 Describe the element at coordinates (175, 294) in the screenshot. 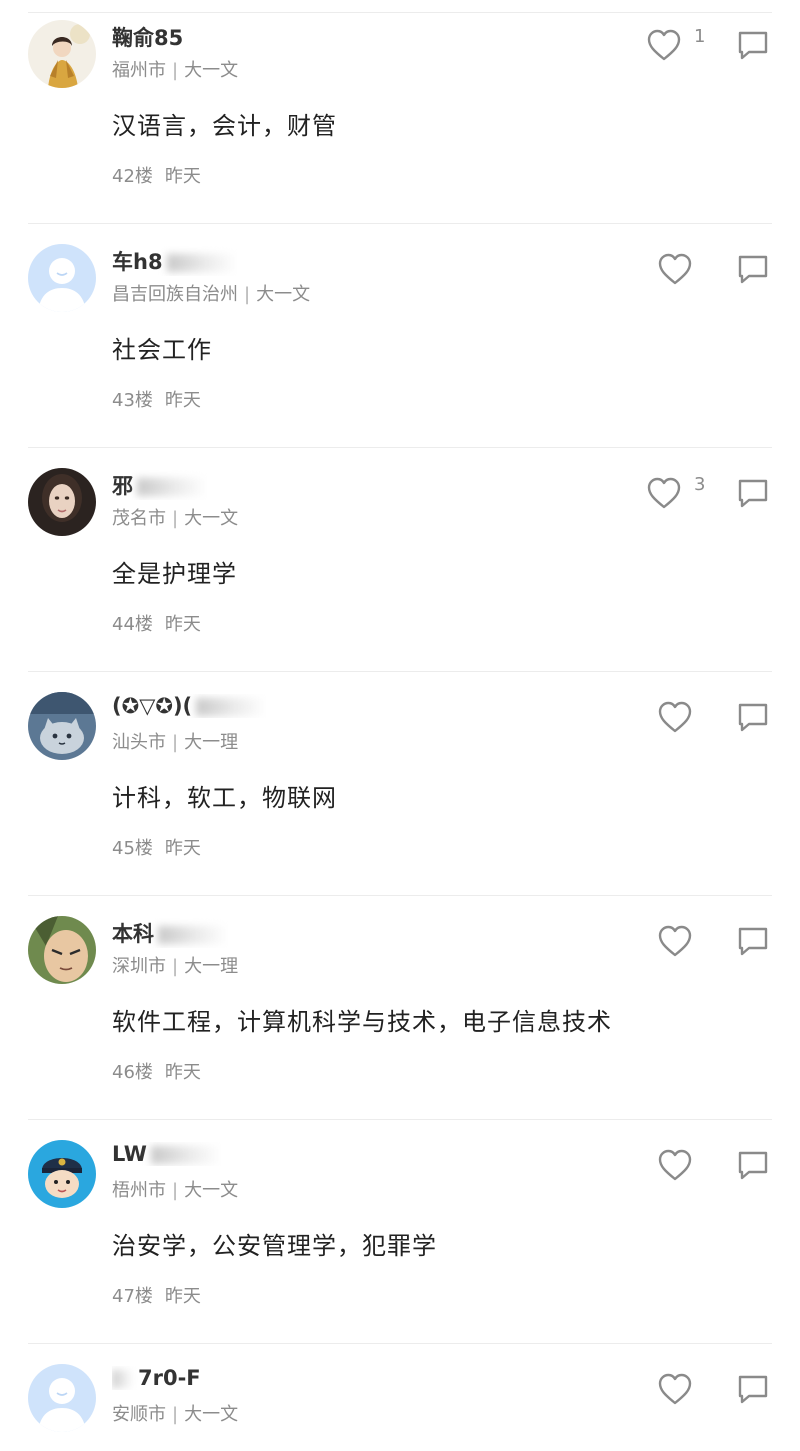

I see `location: 昌吉回族自治州` at that location.